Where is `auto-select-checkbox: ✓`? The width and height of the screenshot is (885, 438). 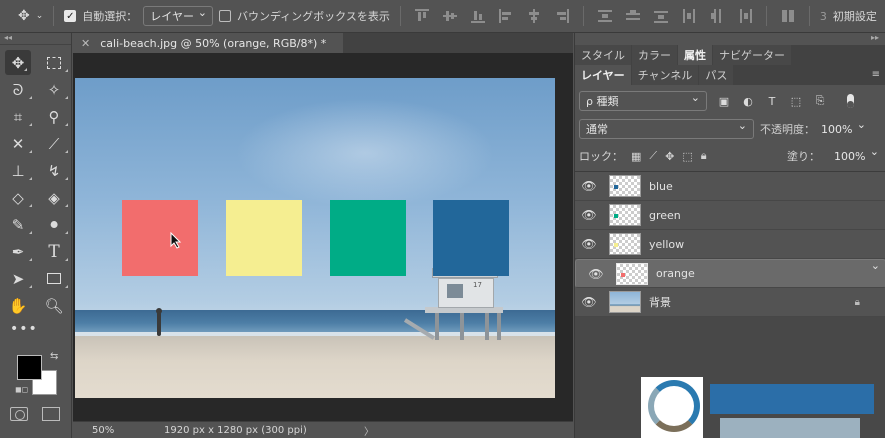
auto-select-checkbox: ✓ is located at coordinates (70, 16).